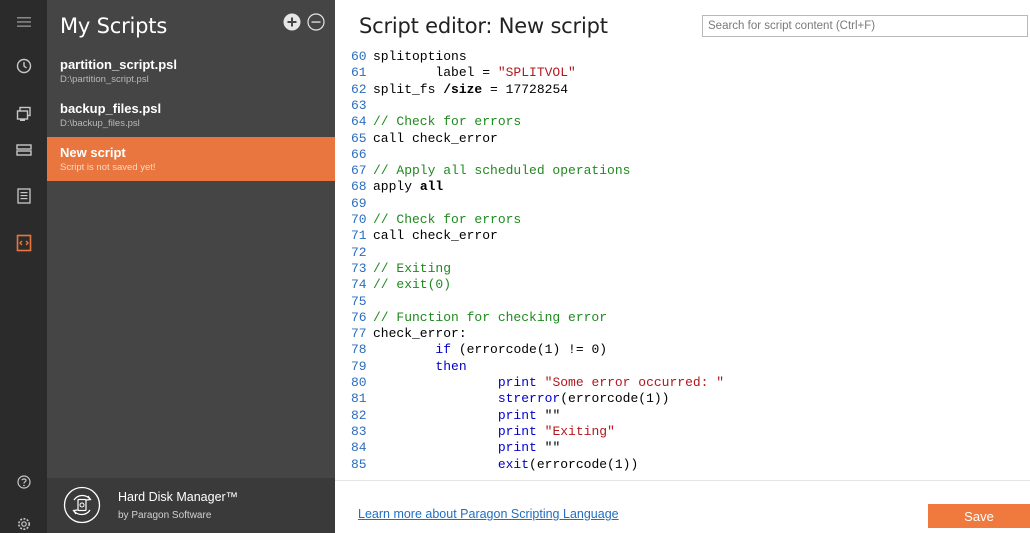 This screenshot has width=1030, height=533. Describe the element at coordinates (494, 431) in the screenshot. I see `code-text: print "Exiting"` at that location.